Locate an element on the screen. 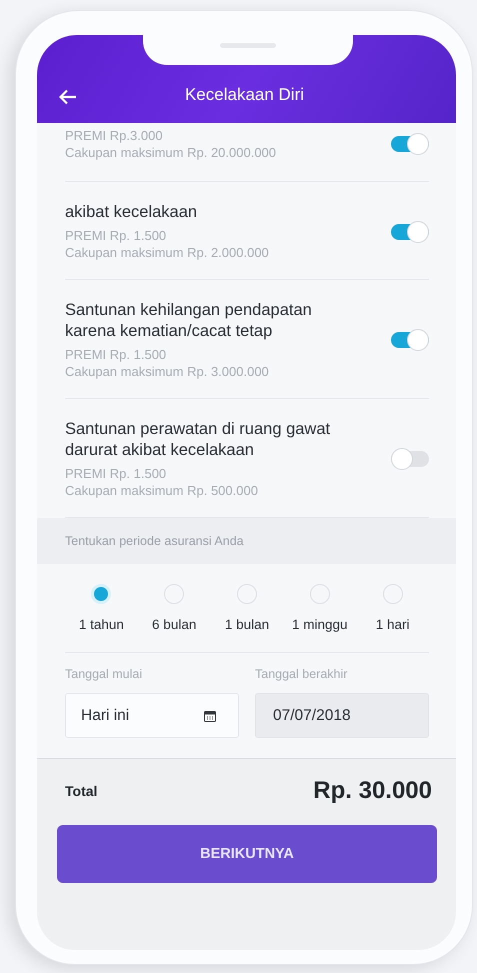  next-button: BERIKUTNYA is located at coordinates (247, 854).